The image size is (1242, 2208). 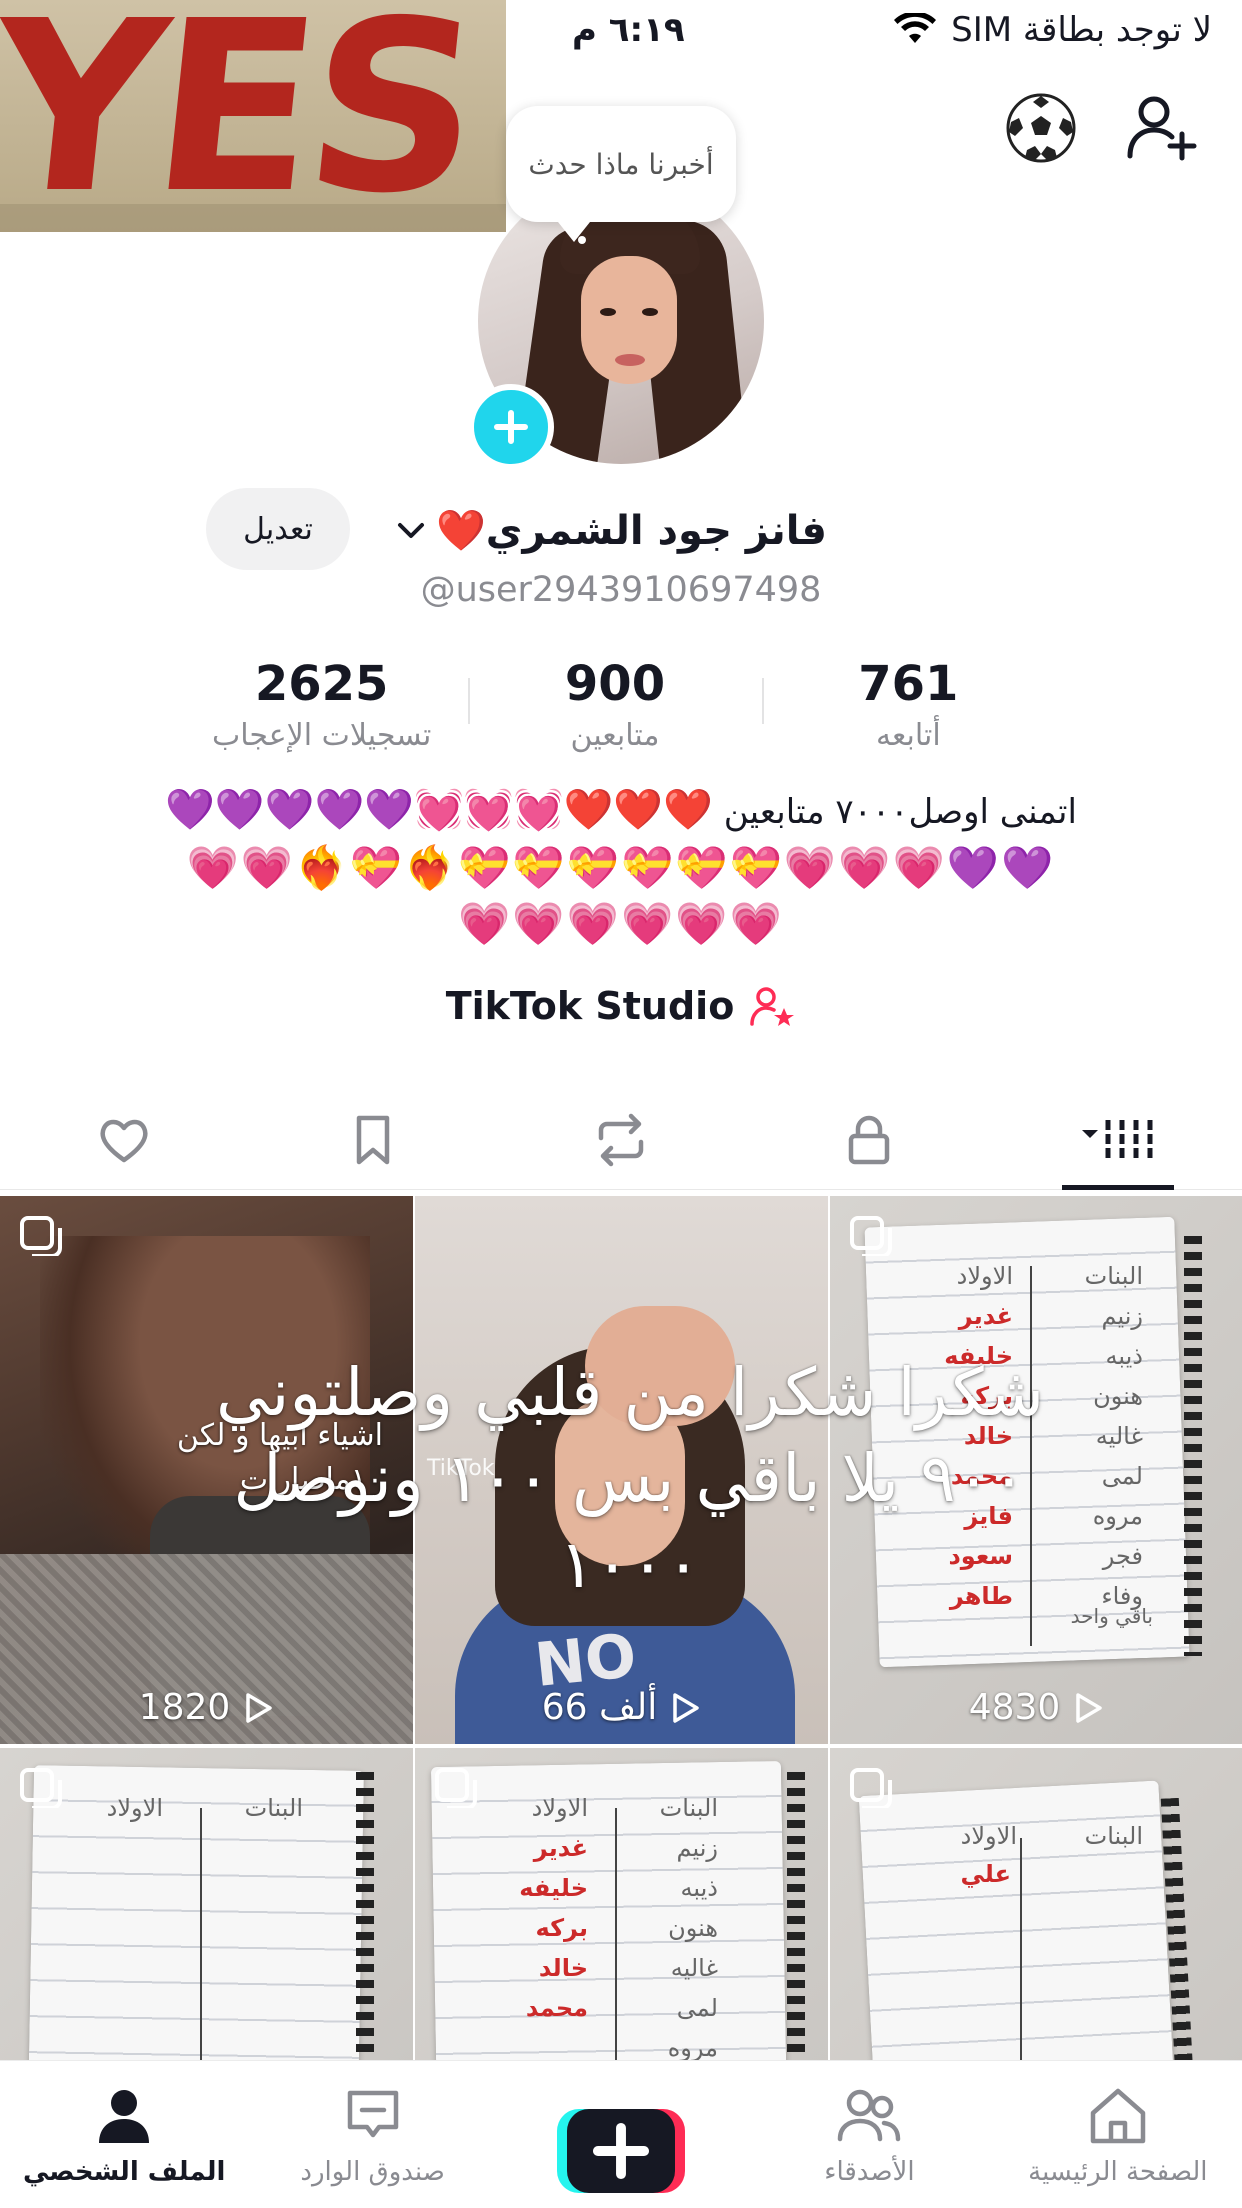 I want to click on repost-icon, so click(x=621, y=1140).